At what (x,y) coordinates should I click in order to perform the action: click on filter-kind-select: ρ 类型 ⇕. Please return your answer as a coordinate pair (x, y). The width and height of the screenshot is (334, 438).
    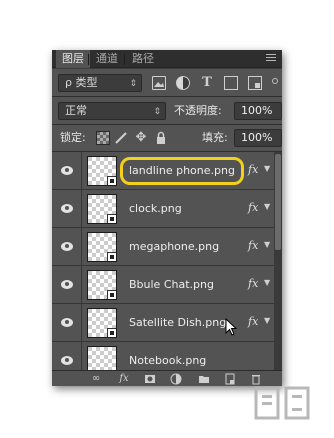
    Looking at the image, I should click on (100, 83).